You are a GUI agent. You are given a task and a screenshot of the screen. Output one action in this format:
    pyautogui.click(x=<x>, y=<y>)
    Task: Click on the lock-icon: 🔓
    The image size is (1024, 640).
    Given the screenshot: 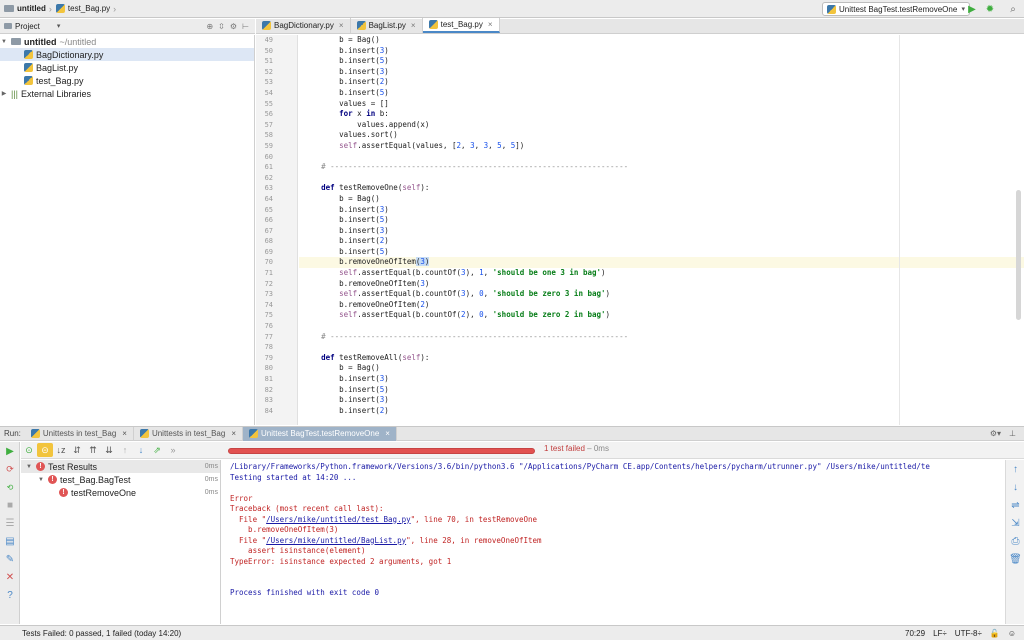 What is the action you would take?
    pyautogui.click(x=995, y=633)
    